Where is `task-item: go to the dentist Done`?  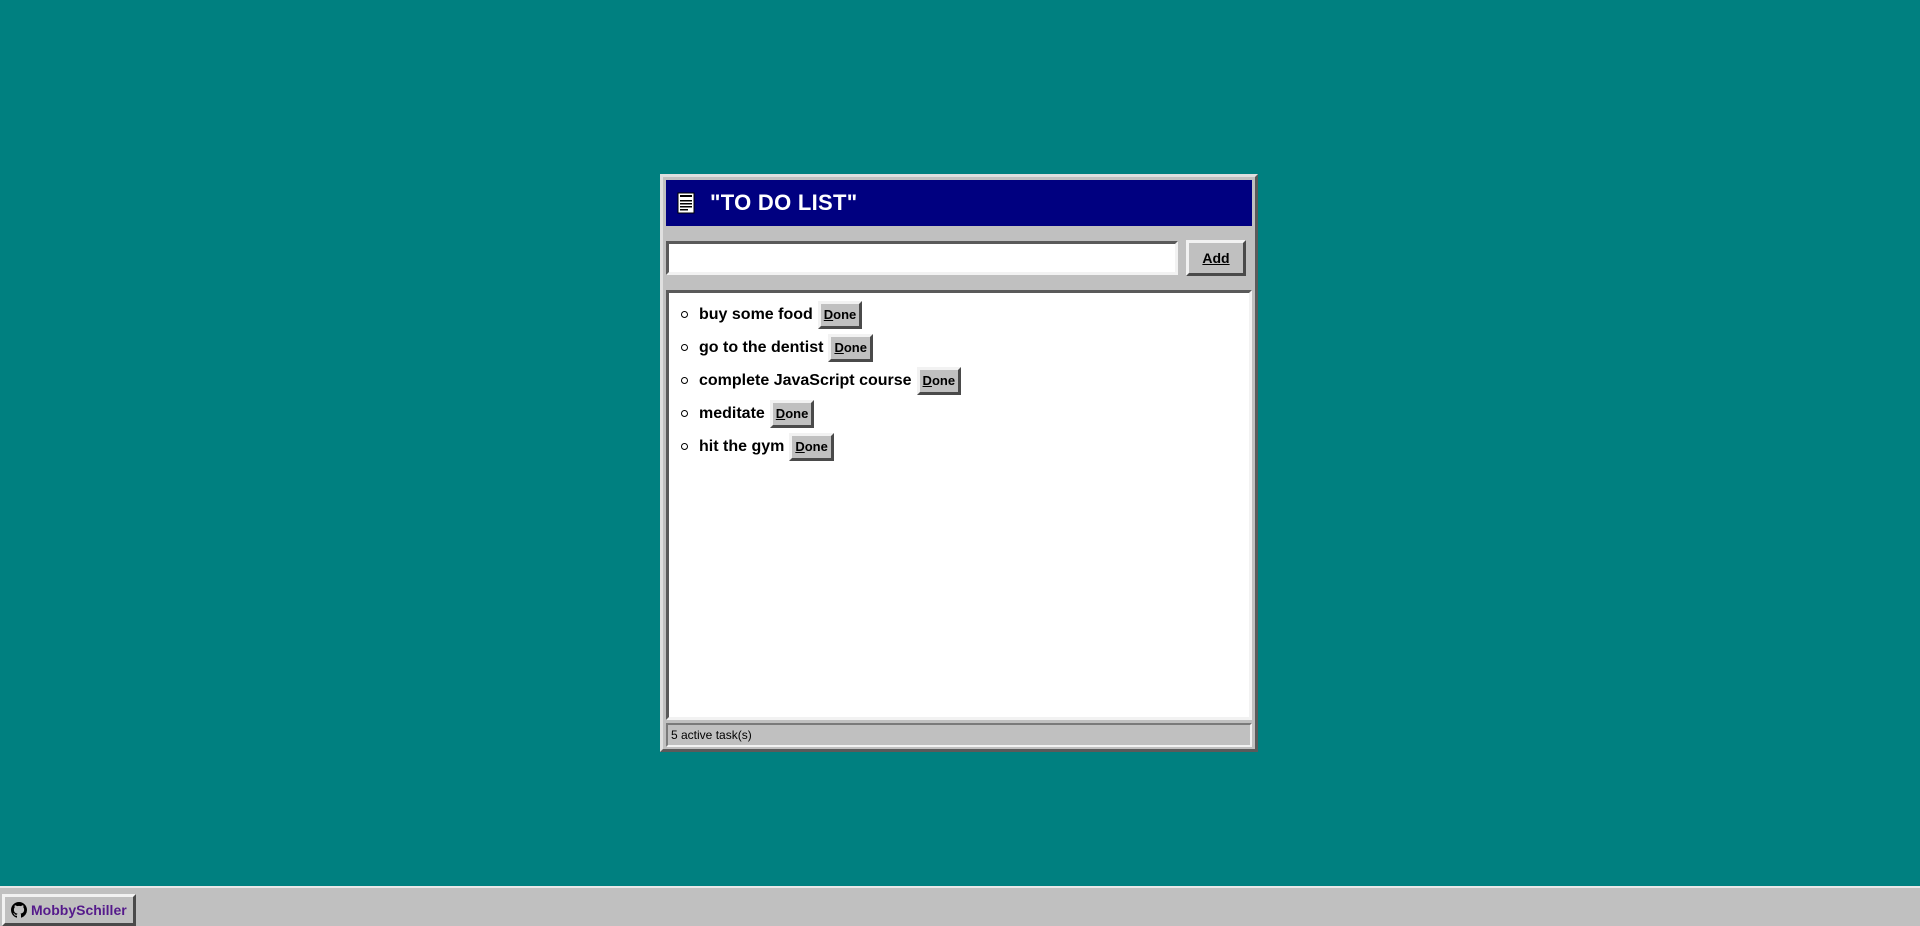 task-item: go to the dentist Done is located at coordinates (965, 347).